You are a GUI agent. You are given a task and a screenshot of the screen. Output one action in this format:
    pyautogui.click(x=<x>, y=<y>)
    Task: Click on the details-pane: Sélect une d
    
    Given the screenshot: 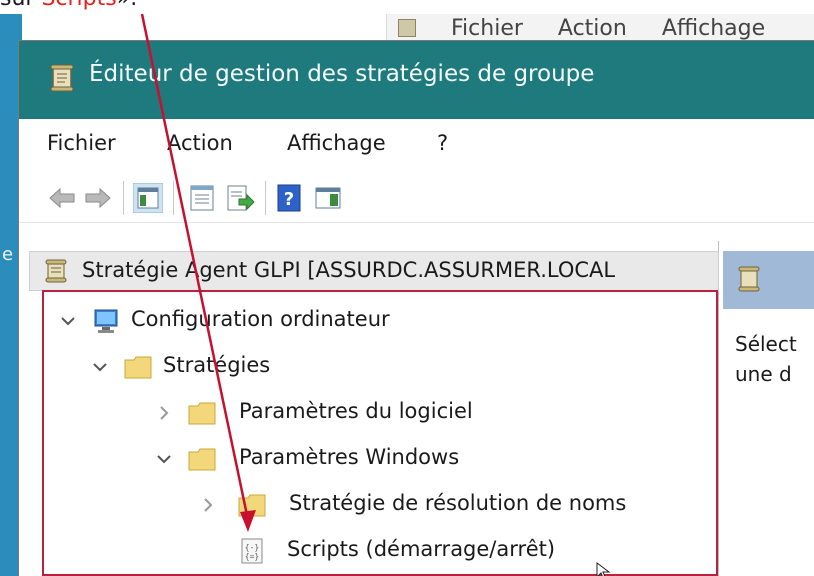 What is the action you would take?
    pyautogui.click(x=768, y=408)
    